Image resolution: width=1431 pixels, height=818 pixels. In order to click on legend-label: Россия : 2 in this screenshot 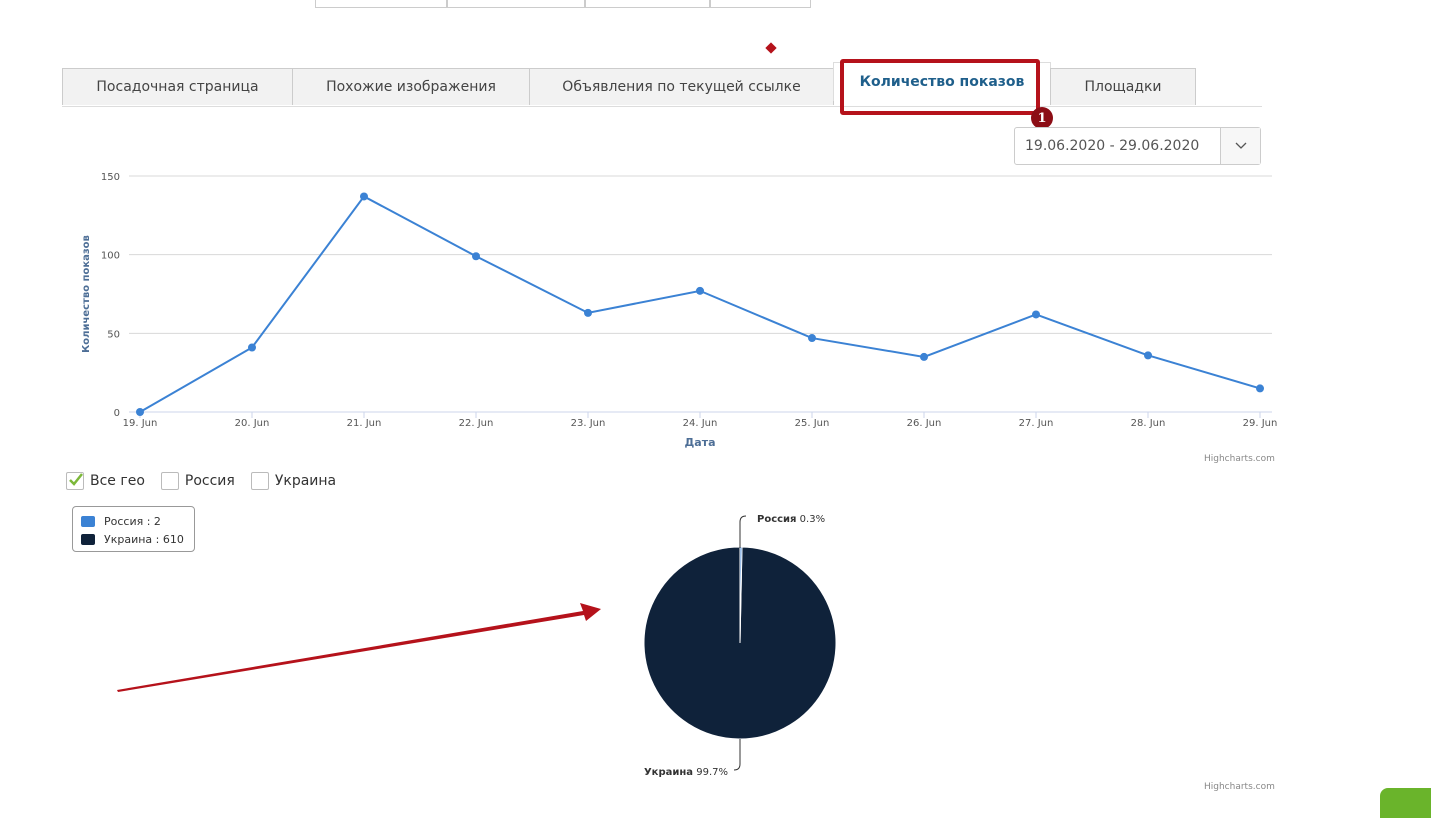, I will do `click(132, 521)`.